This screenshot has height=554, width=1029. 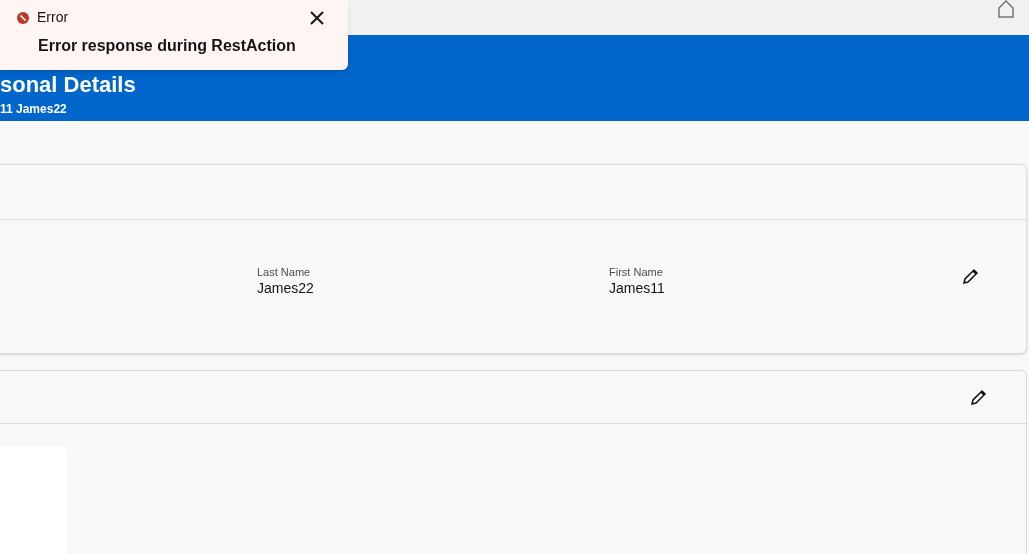 What do you see at coordinates (285, 288) in the screenshot?
I see `field-value: James22` at bounding box center [285, 288].